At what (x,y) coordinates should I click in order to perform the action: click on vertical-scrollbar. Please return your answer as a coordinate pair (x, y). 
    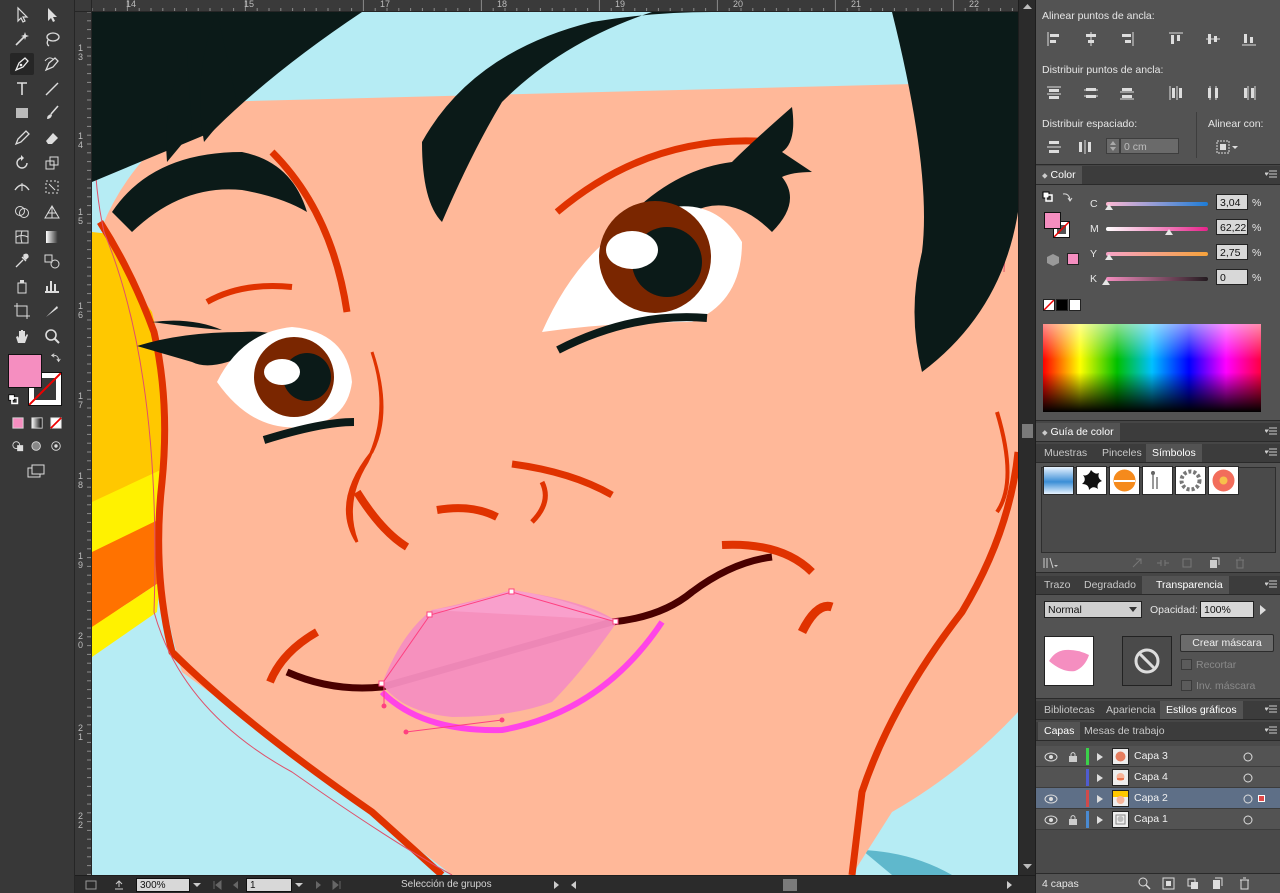
    Looking at the image, I should click on (1026, 437).